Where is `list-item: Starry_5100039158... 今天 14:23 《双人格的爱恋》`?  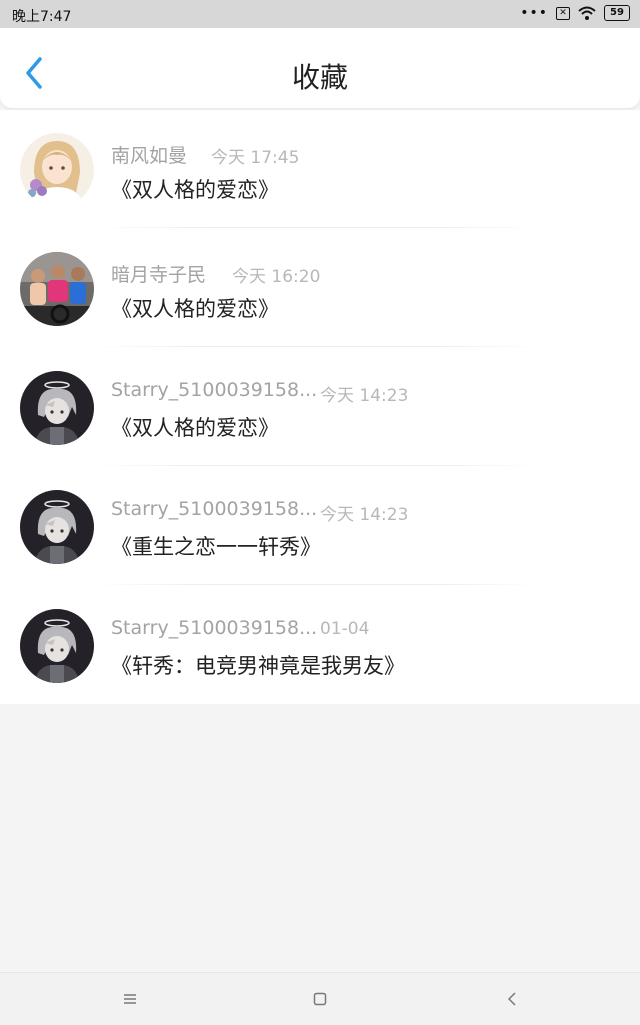
list-item: Starry_5100039158... 今天 14:23 《双人格的爱恋》 is located at coordinates (320, 407).